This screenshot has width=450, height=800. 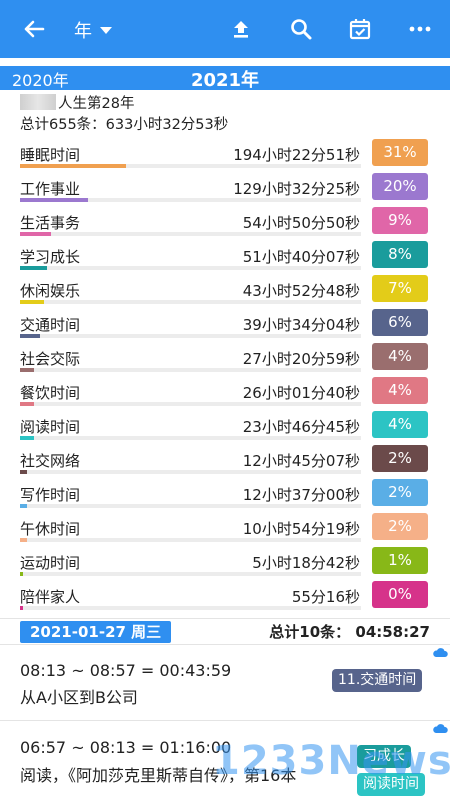 I want to click on category-percent-badge: 9%, so click(x=400, y=220).